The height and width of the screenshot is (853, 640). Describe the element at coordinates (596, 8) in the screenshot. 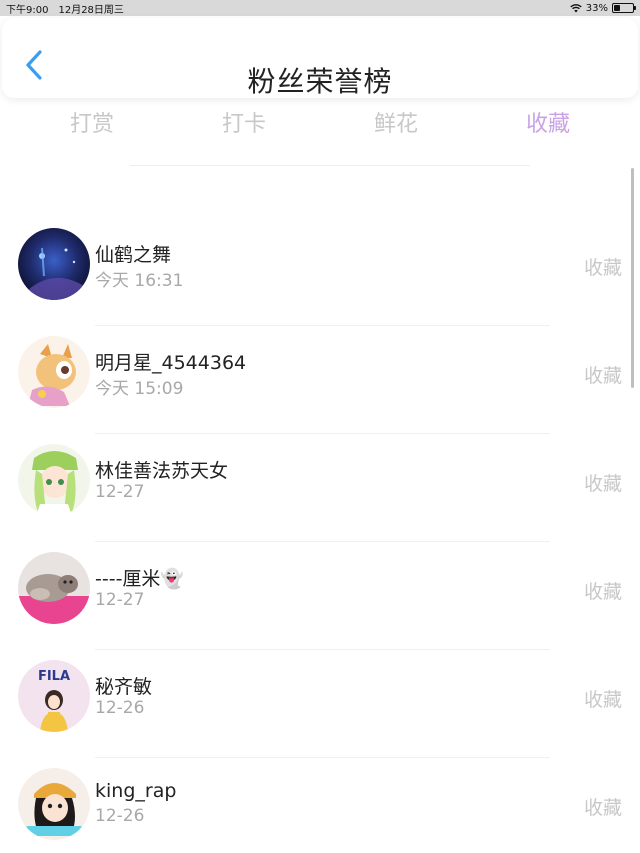

I see `battery-percent: 33%` at that location.